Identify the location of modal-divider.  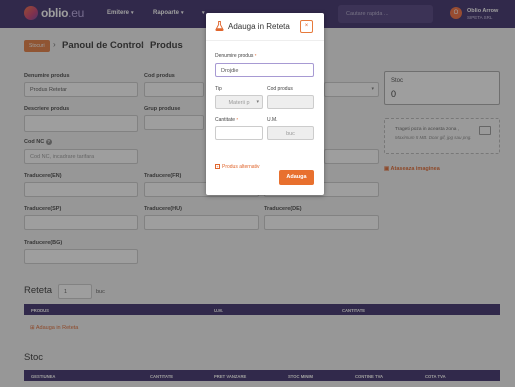
(265, 40).